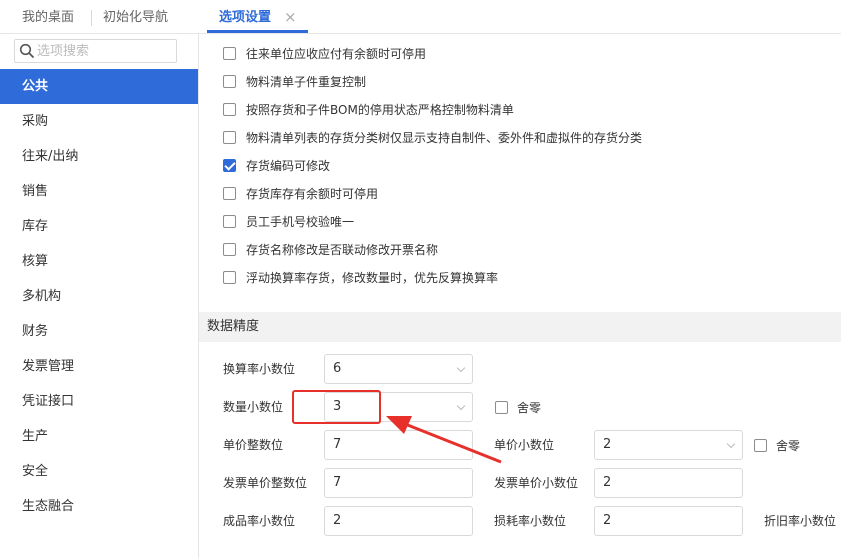 This screenshot has height=558, width=841. I want to click on unit-price-decimals-label: 单价小数位, so click(524, 445).